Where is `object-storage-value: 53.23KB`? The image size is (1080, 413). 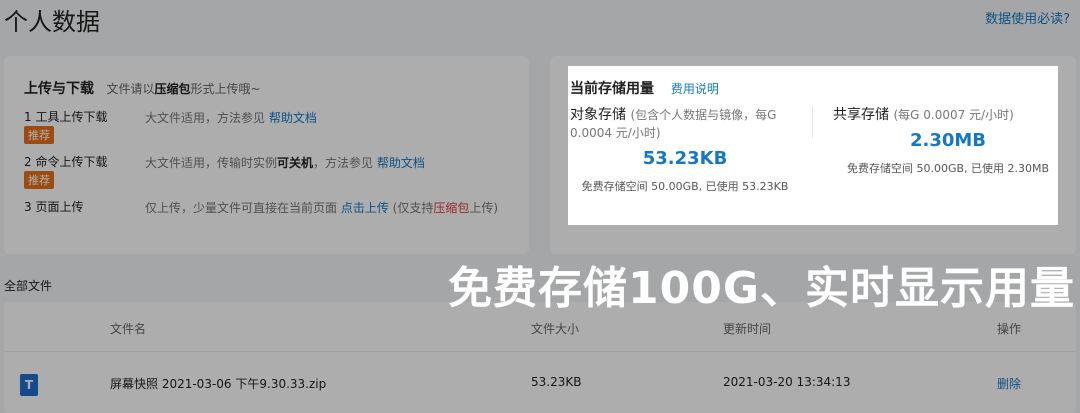 object-storage-value: 53.23KB is located at coordinates (685, 158).